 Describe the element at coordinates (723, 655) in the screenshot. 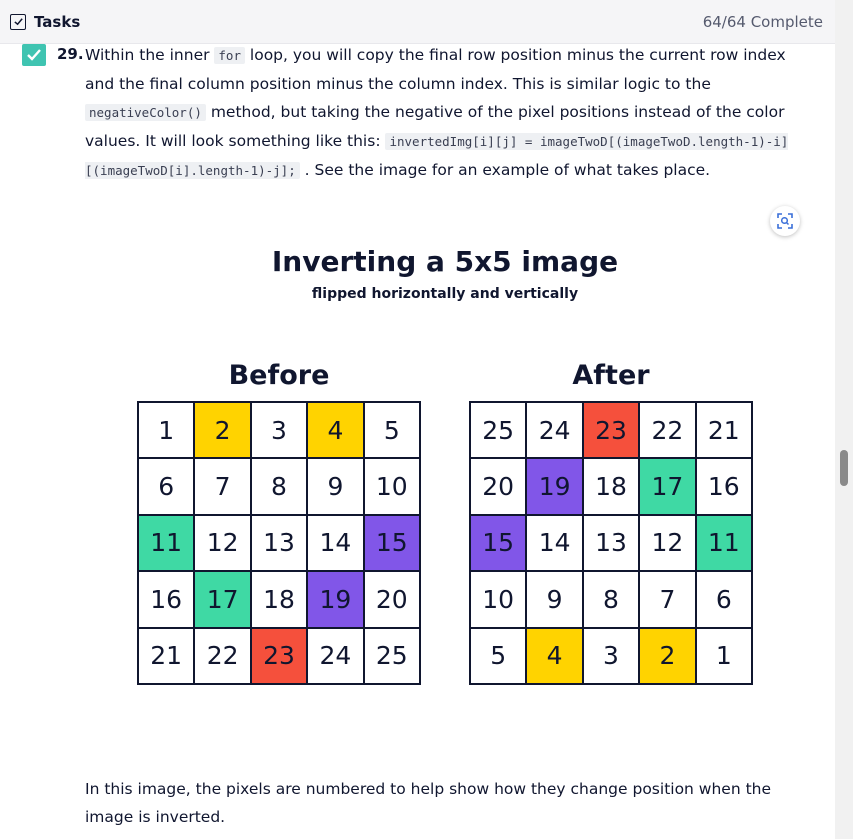

I see `after-pixel-cell: 1` at that location.